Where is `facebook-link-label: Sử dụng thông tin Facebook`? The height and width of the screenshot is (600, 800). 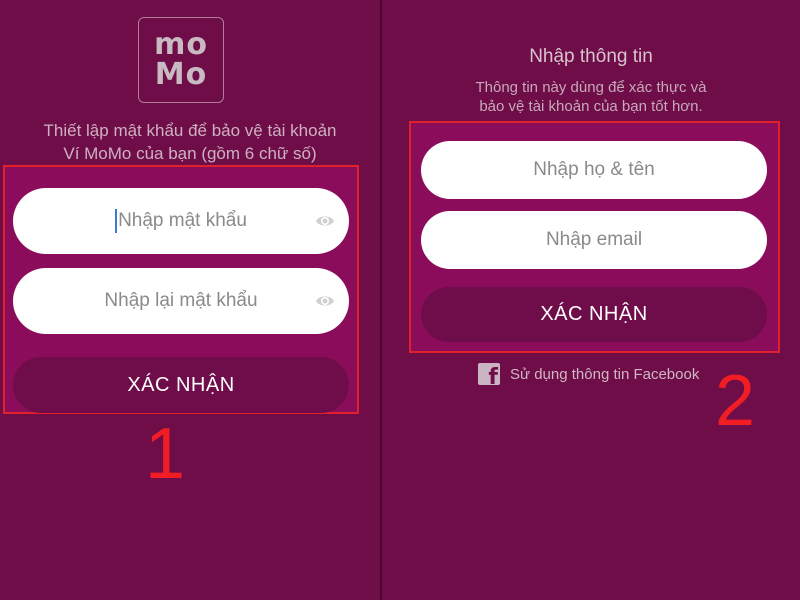
facebook-link-label: Sử dụng thông tin Facebook is located at coordinates (605, 374).